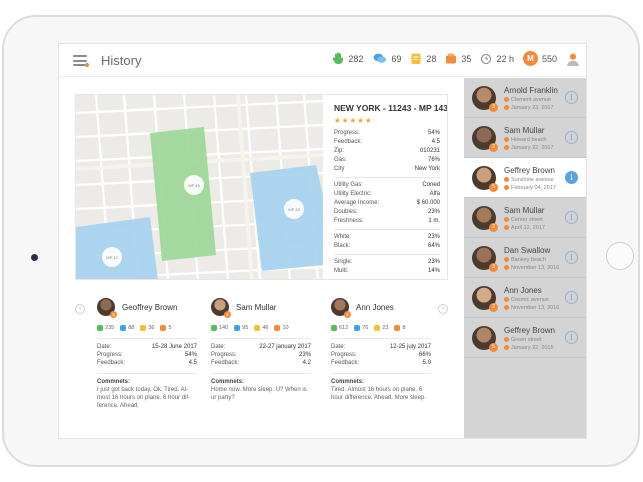  What do you see at coordinates (121, 60) in the screenshot?
I see `page-title: History` at bounding box center [121, 60].